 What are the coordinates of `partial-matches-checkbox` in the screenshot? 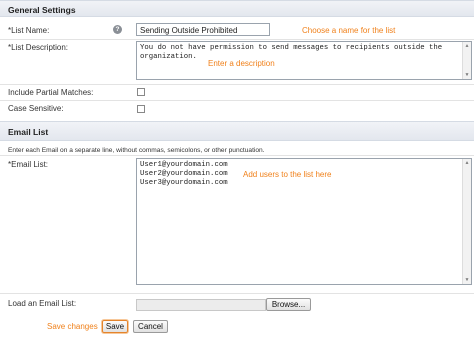 It's located at (141, 92).